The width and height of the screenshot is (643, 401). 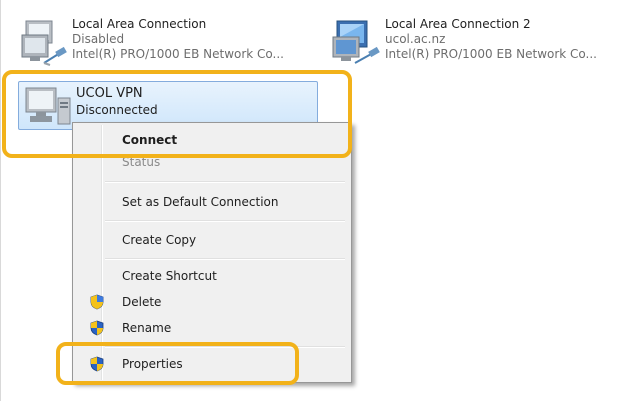 What do you see at coordinates (211, 162) in the screenshot?
I see `menu-item-status: Status` at bounding box center [211, 162].